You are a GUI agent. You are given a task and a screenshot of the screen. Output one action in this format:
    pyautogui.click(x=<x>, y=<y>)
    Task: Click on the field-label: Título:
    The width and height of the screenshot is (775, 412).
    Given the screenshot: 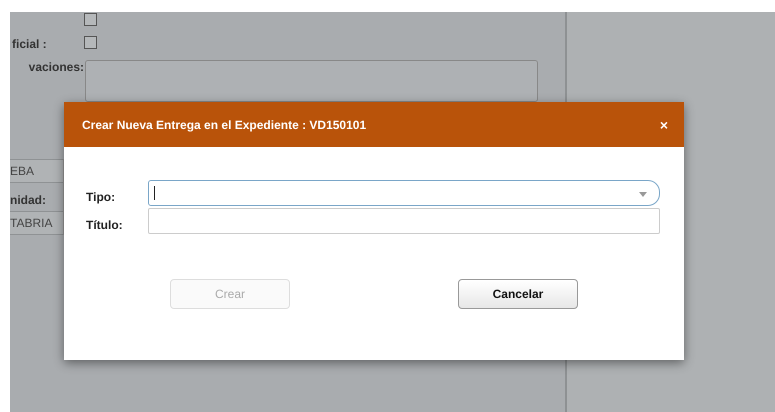 What is the action you would take?
    pyautogui.click(x=105, y=224)
    